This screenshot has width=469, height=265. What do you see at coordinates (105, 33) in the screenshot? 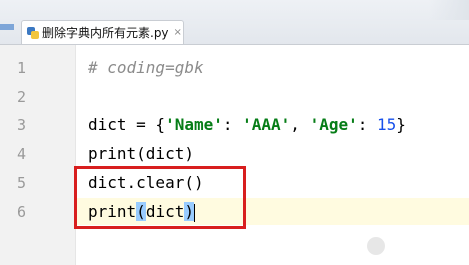
I see `tab-label: 删除字典内所有元素.py` at bounding box center [105, 33].